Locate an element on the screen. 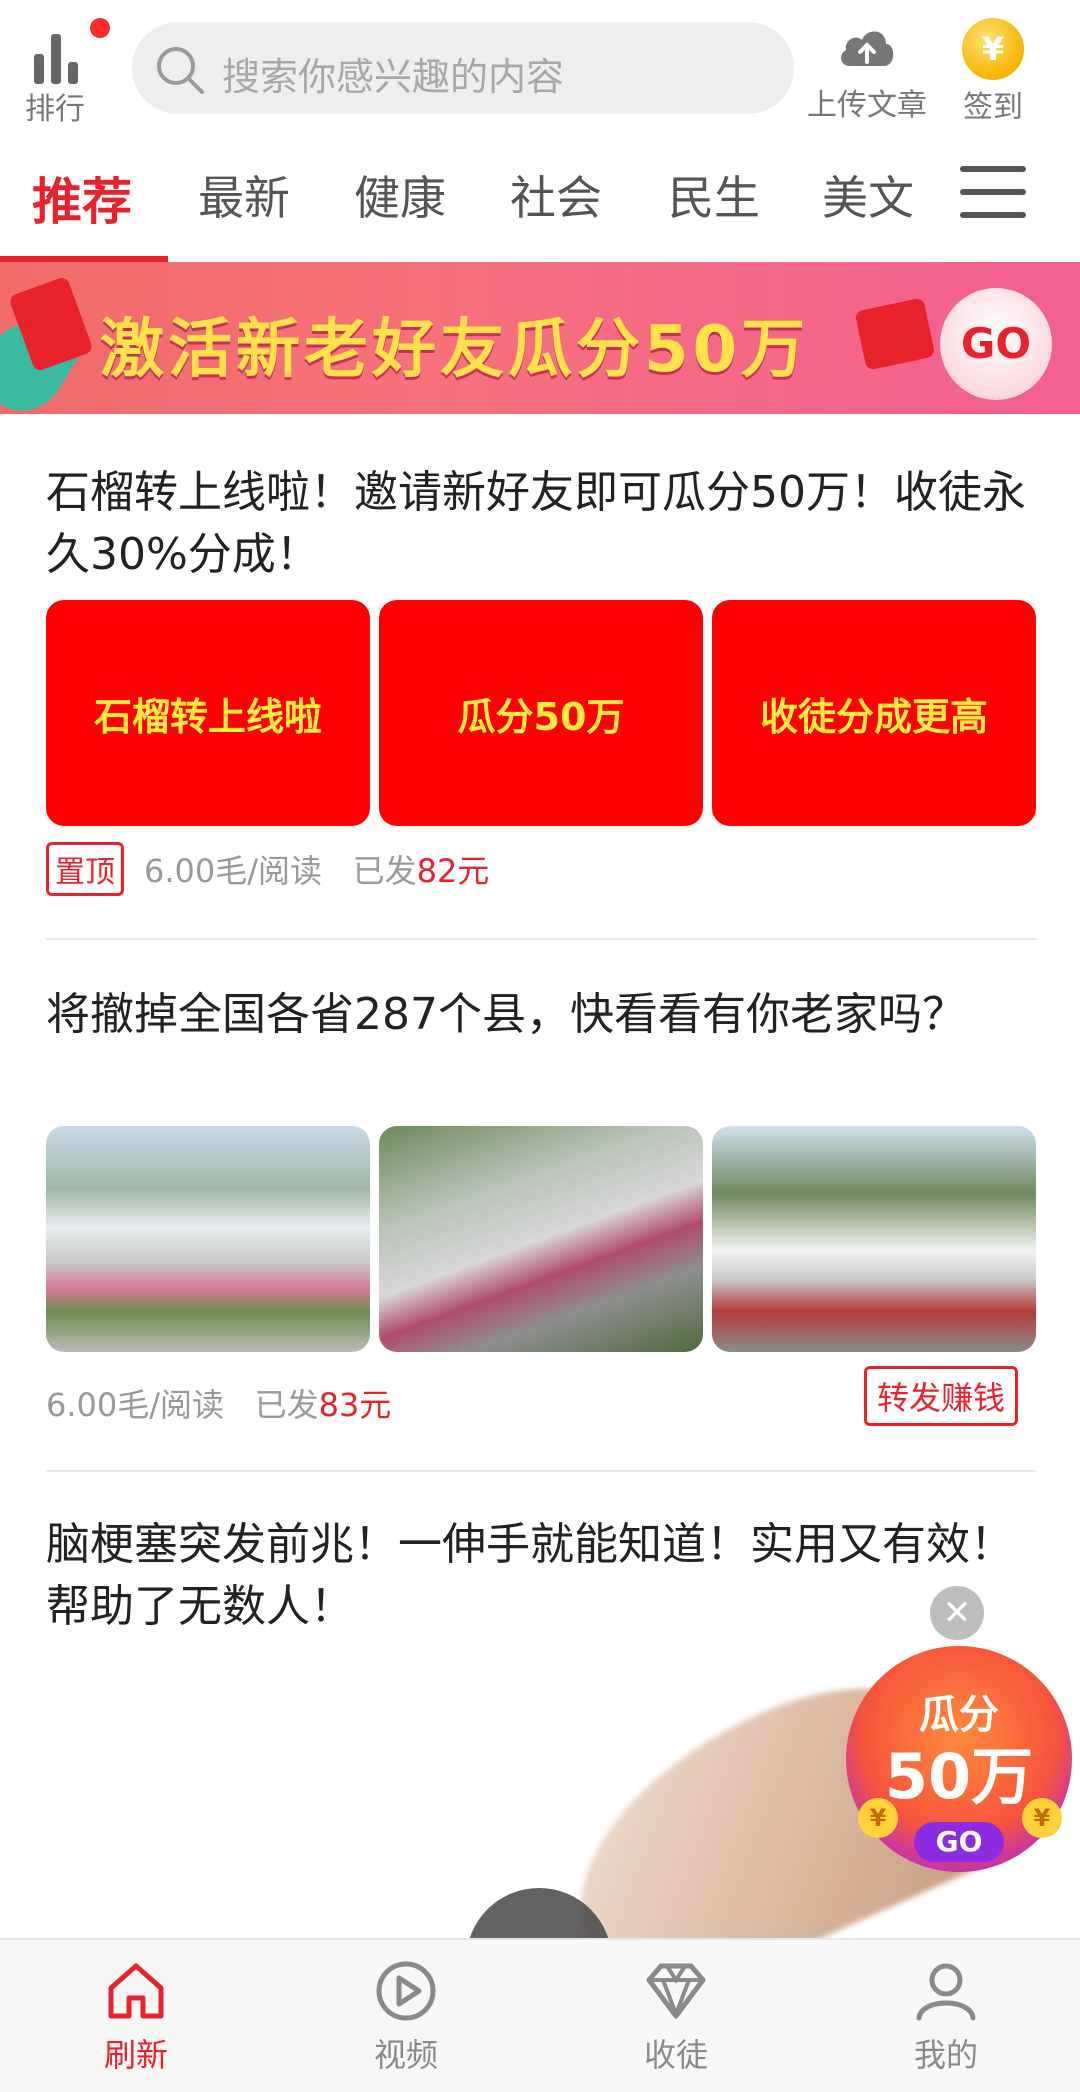  article-thumbnails: 石榴转上线啦 瓜分50万 收徒分成更高 is located at coordinates (541, 713).